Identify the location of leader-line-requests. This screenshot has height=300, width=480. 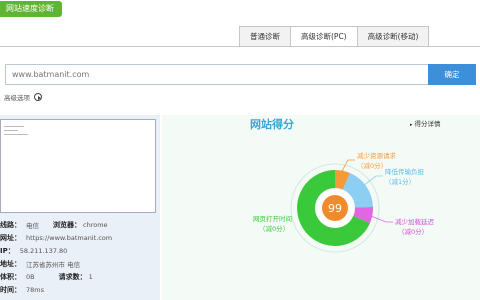
(348, 165).